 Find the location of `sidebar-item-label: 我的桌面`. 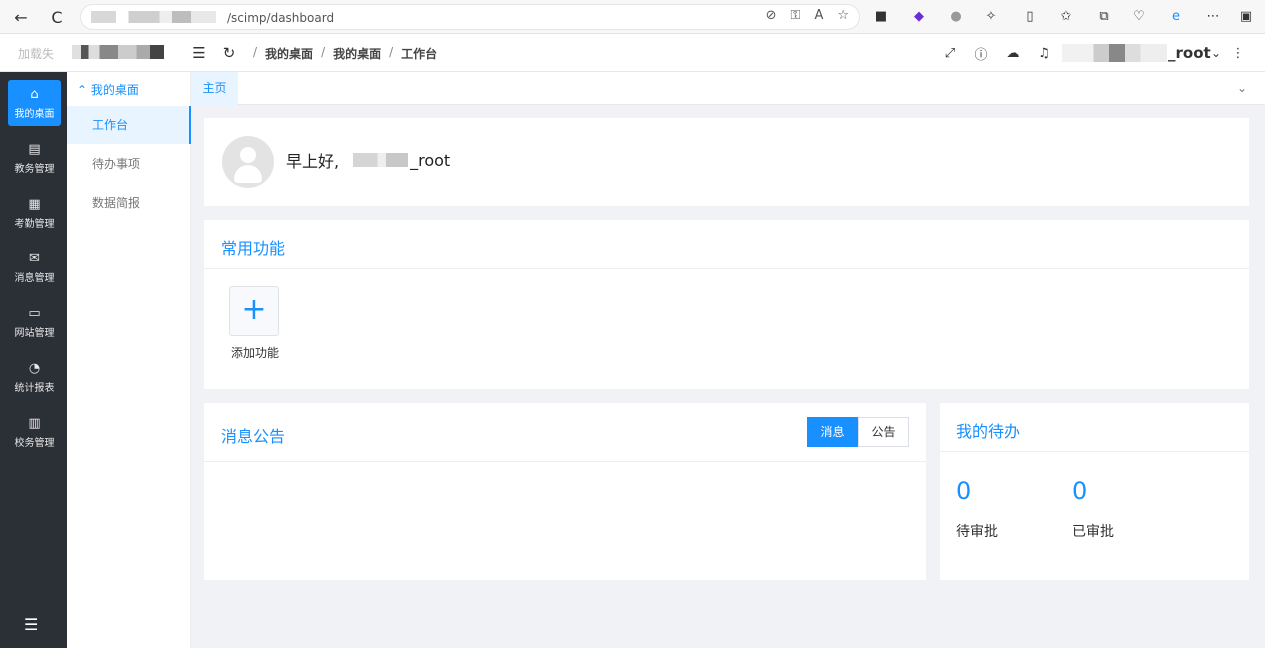

sidebar-item-label: 我的桌面 is located at coordinates (34, 114).